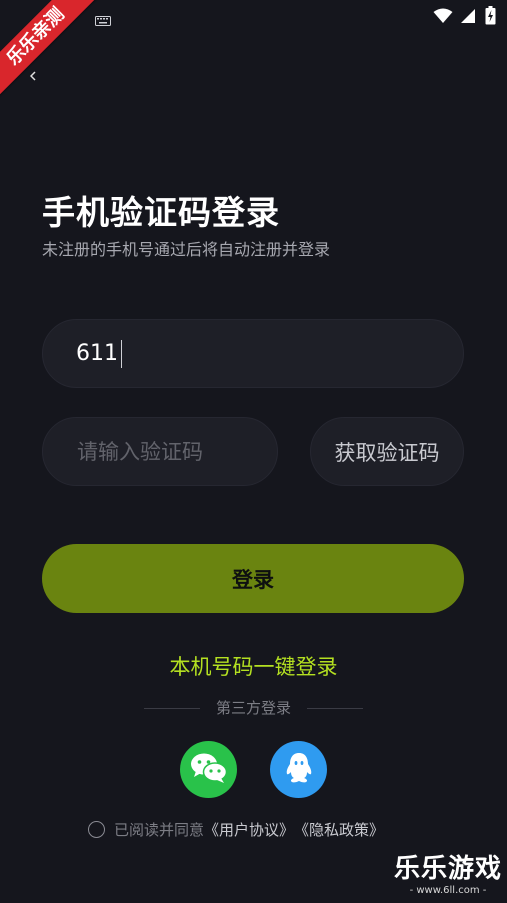  I want to click on user-agreement-link: 《用户协议》, so click(249, 829).